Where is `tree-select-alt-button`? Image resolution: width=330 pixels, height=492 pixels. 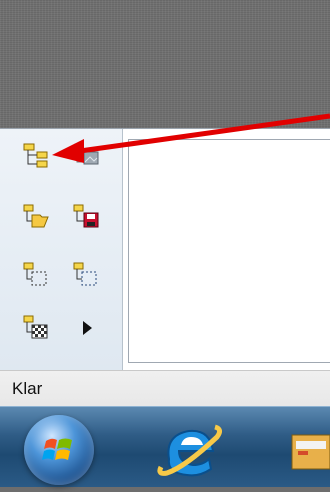 tree-select-alt-button is located at coordinates (87, 275).